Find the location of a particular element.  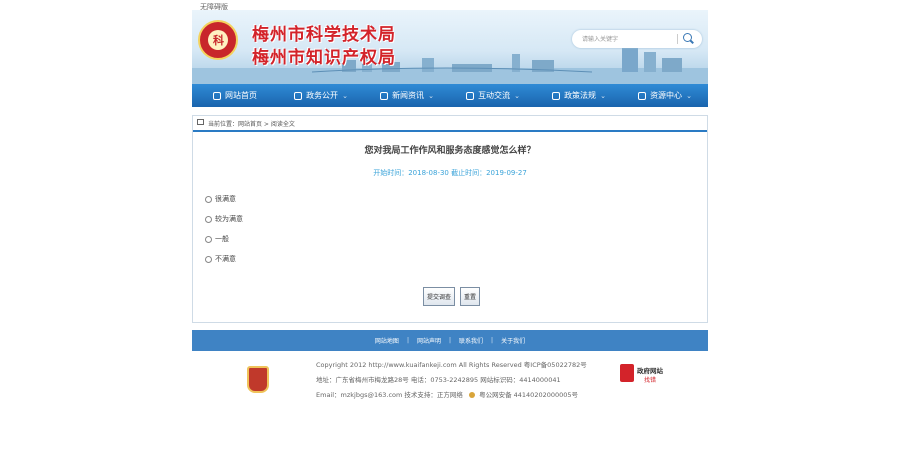

police-record-link: 粤公网安备 44140202000005号 is located at coordinates (528, 395).